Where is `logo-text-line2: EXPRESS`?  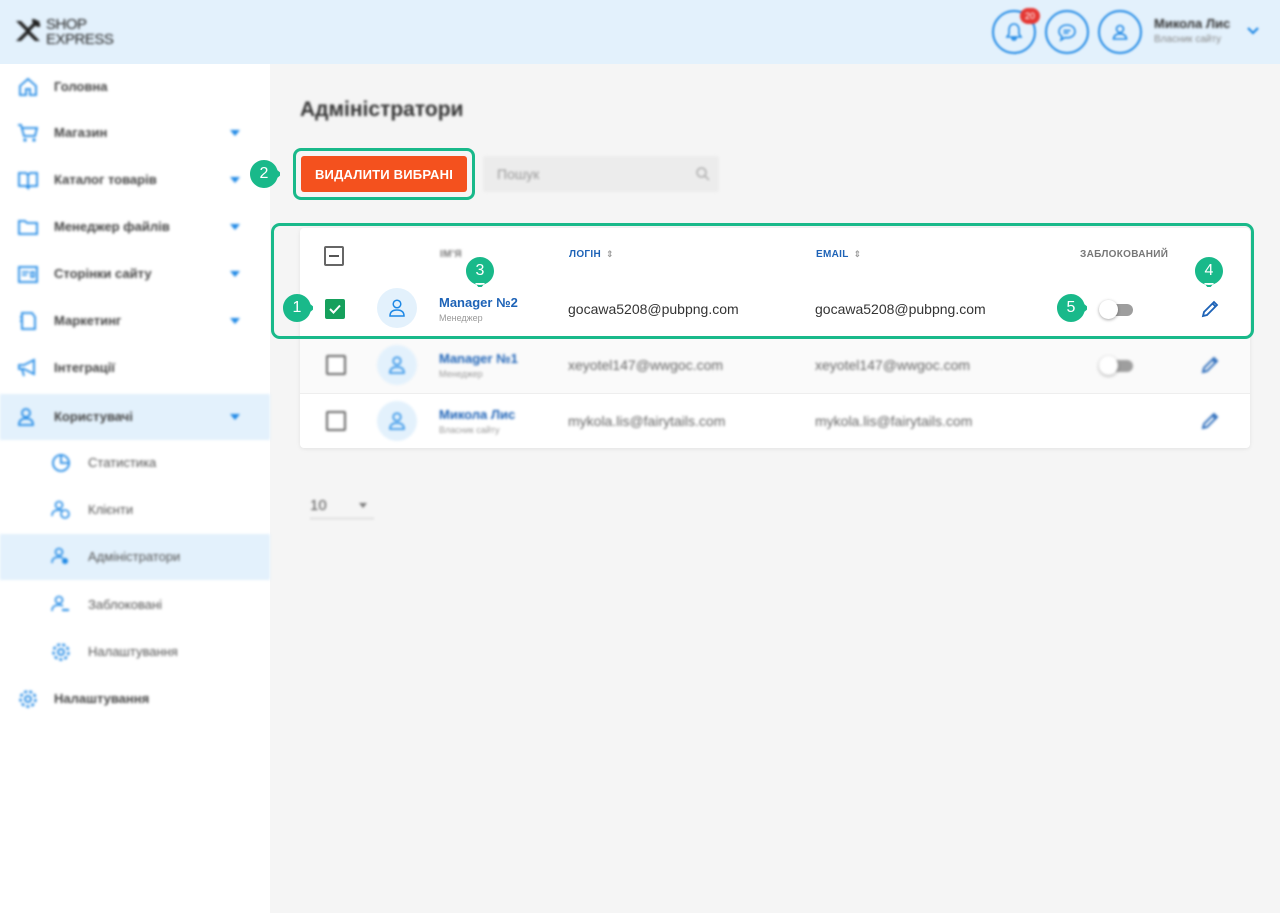 logo-text-line2: EXPRESS is located at coordinates (80, 39).